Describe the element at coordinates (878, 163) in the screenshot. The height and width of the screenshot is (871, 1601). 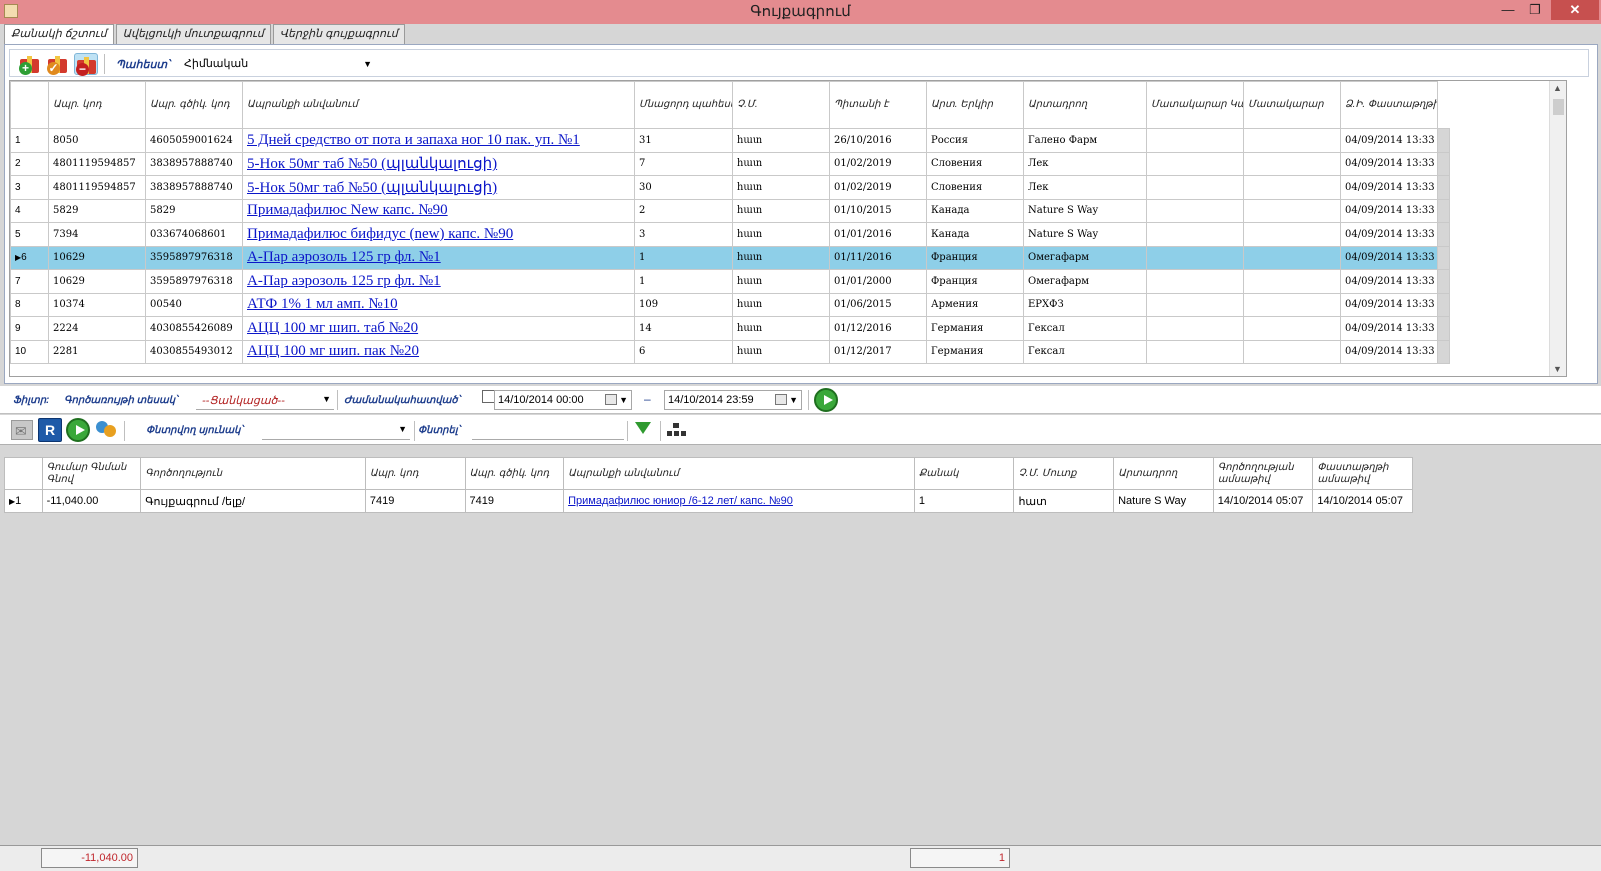
I see `cell-expiry: 01/02/2019` at that location.